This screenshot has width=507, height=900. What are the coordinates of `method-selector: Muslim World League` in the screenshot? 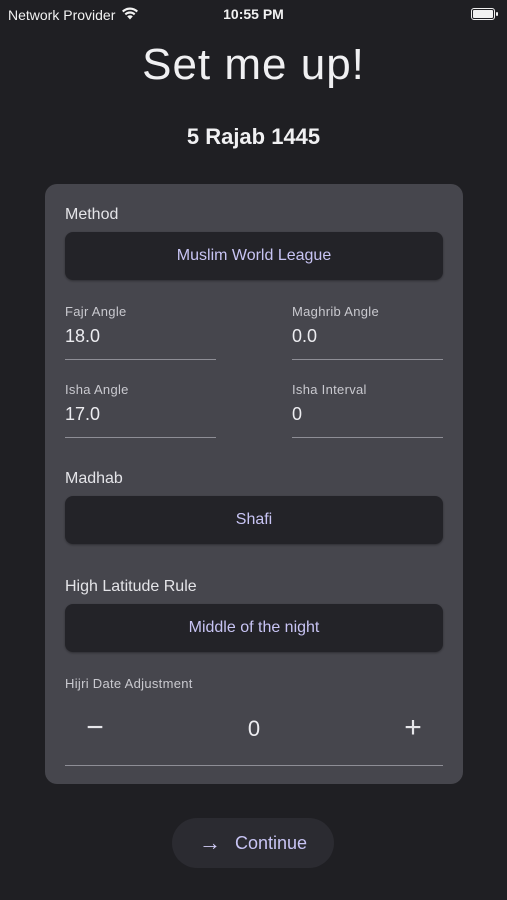 It's located at (254, 256).